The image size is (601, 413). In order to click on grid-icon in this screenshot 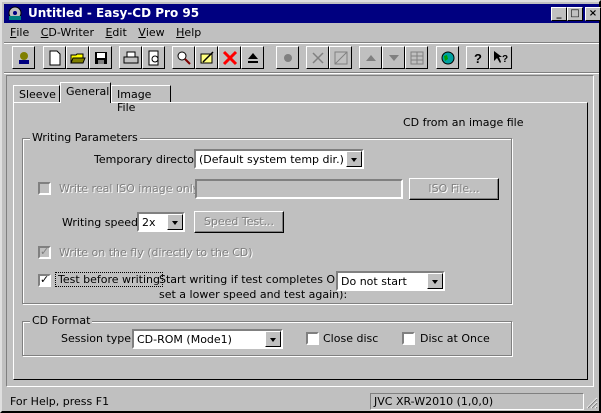, I will do `click(417, 58)`.